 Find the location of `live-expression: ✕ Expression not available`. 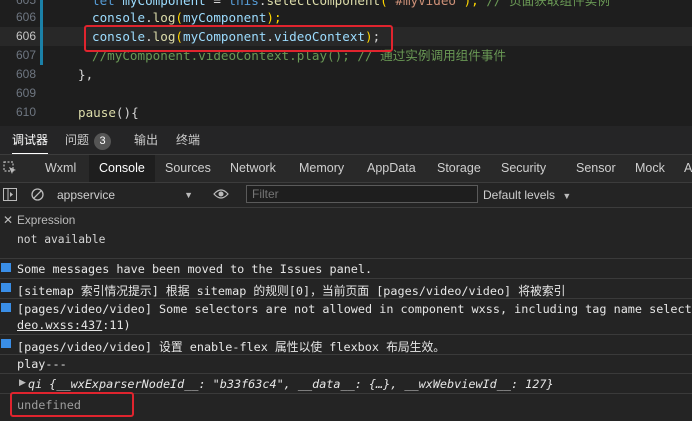

live-expression: ✕ Expression not available is located at coordinates (346, 233).